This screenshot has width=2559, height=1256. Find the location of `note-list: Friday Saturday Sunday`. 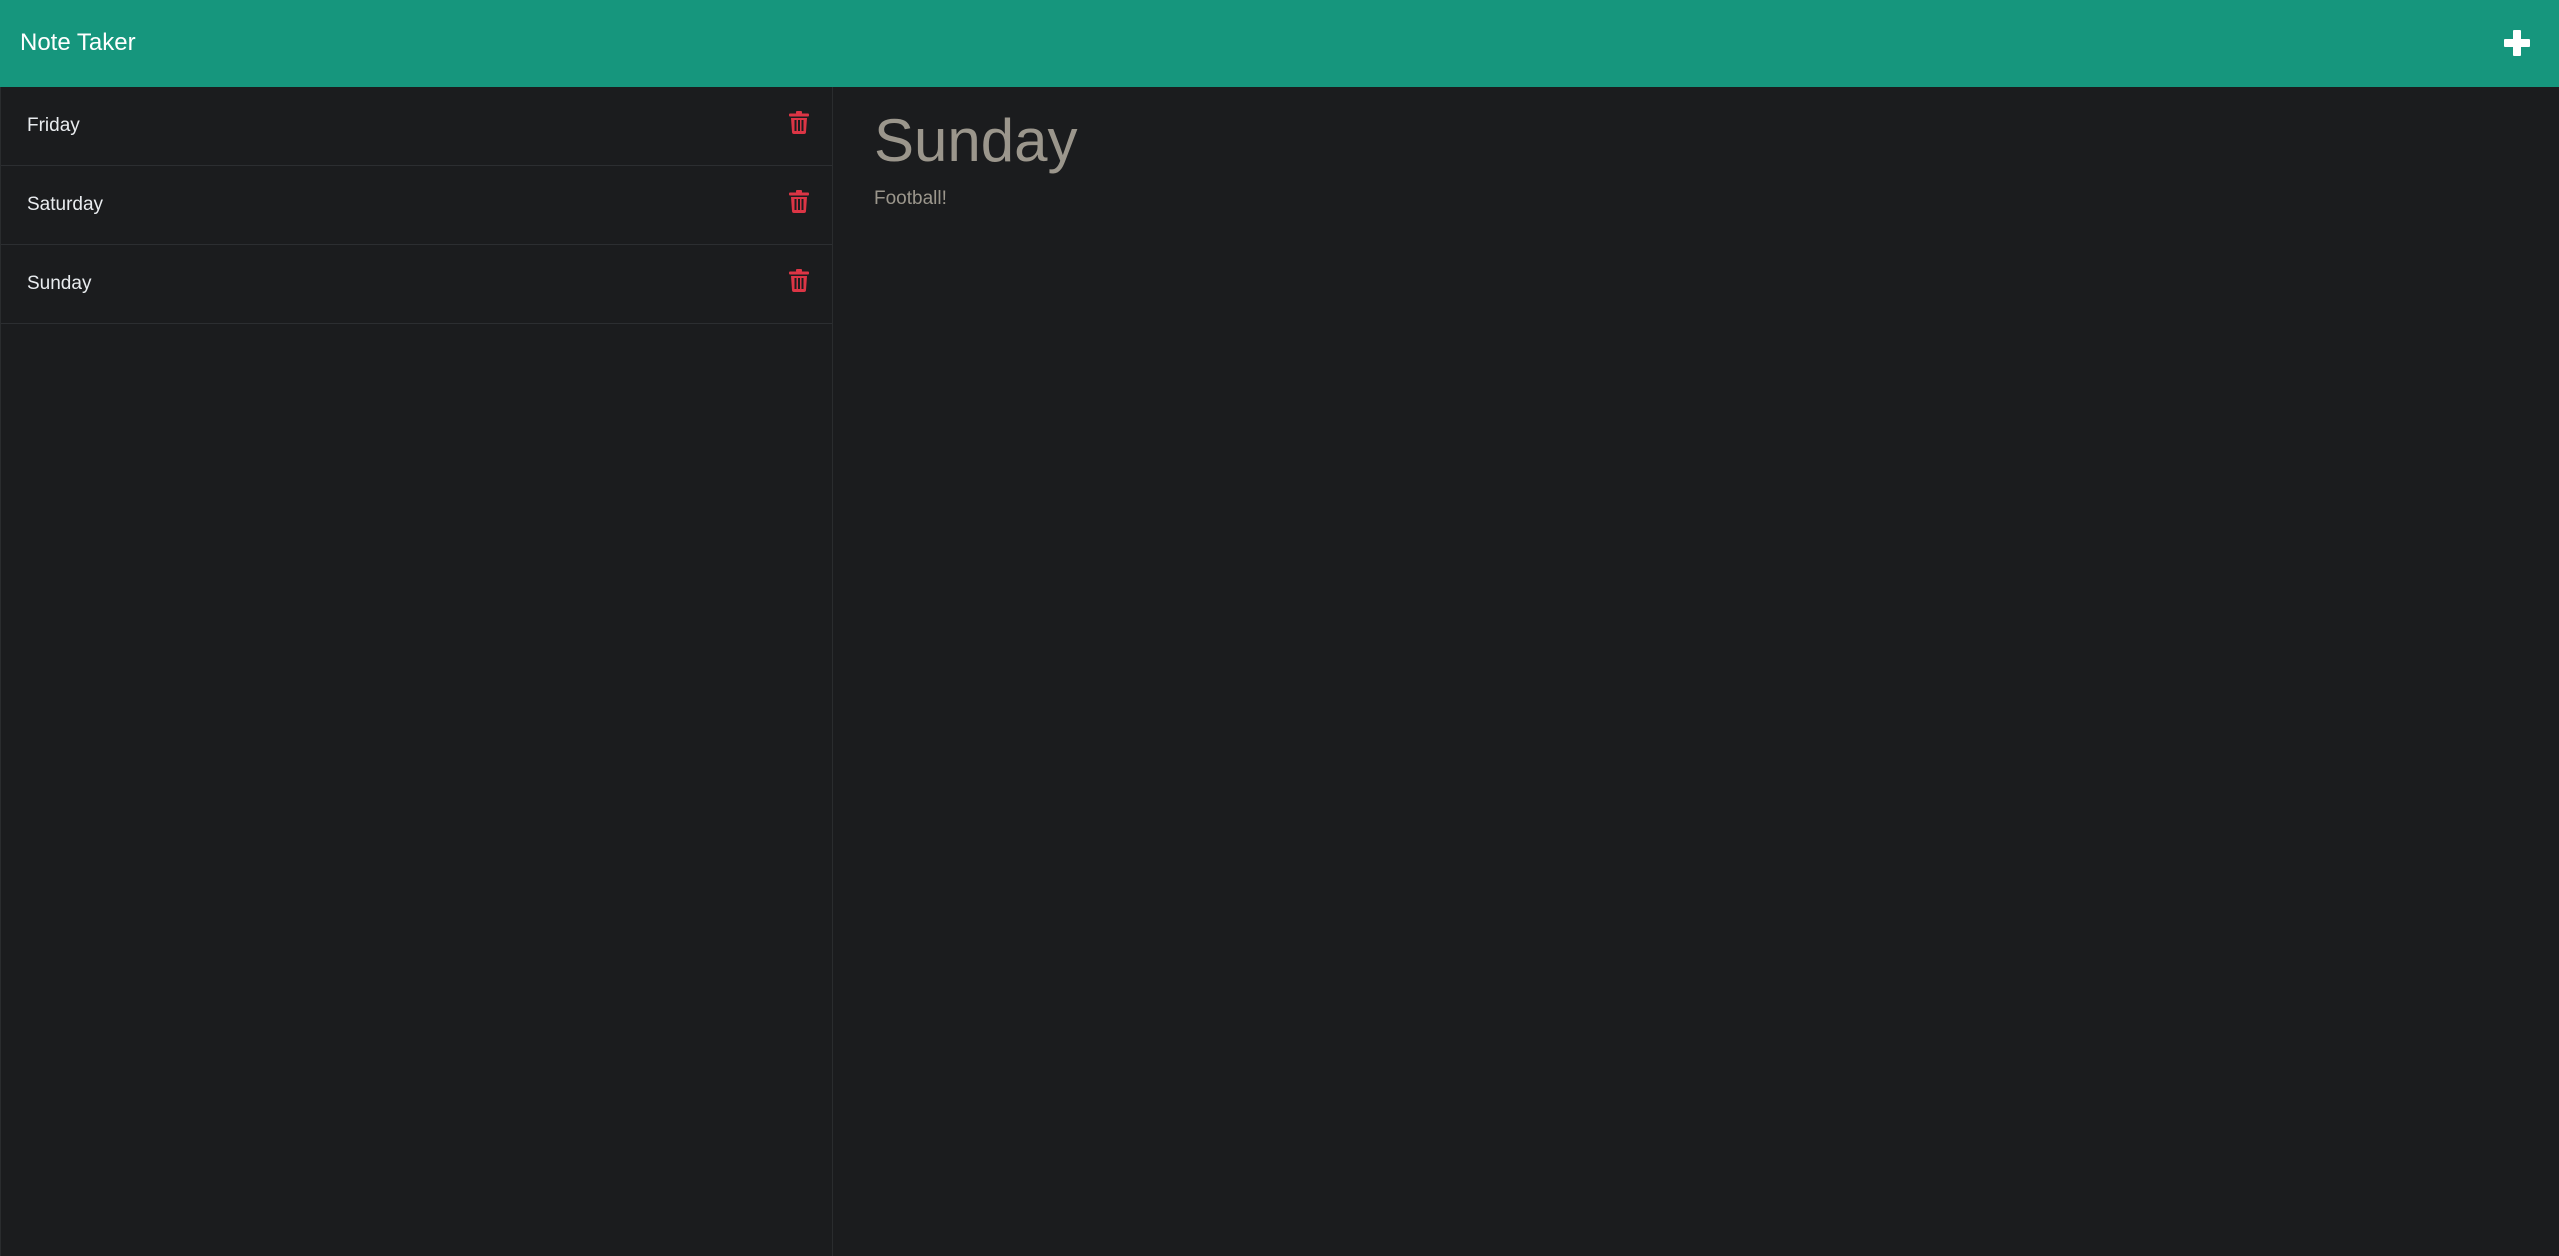

note-list: Friday Saturday Sunday is located at coordinates (416, 205).